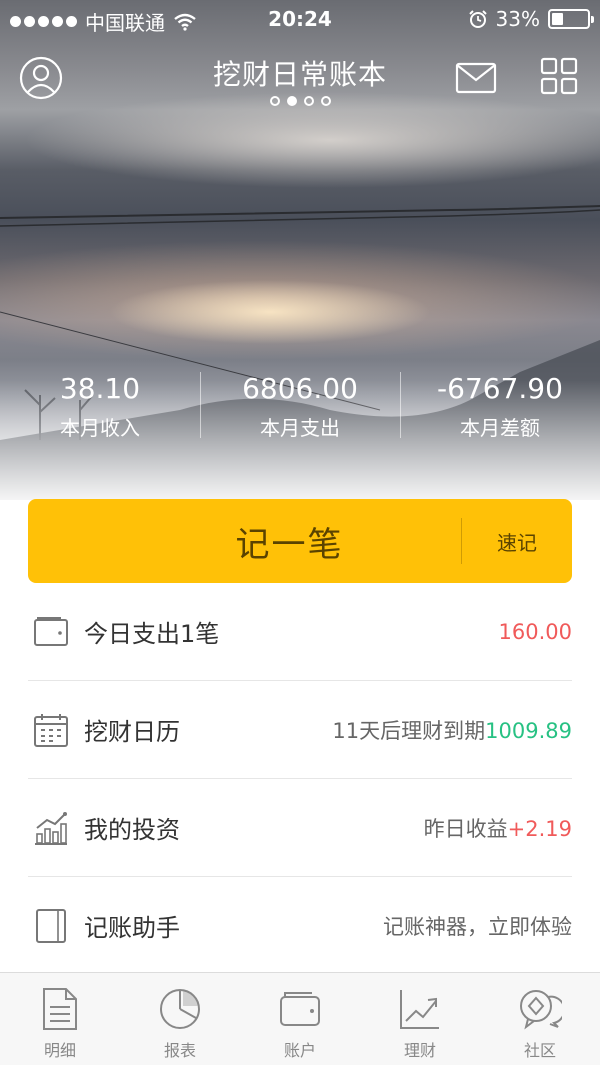 This screenshot has height=1065, width=600. I want to click on list-item-today-expense: 今日支出1笔 160.00, so click(300, 632).